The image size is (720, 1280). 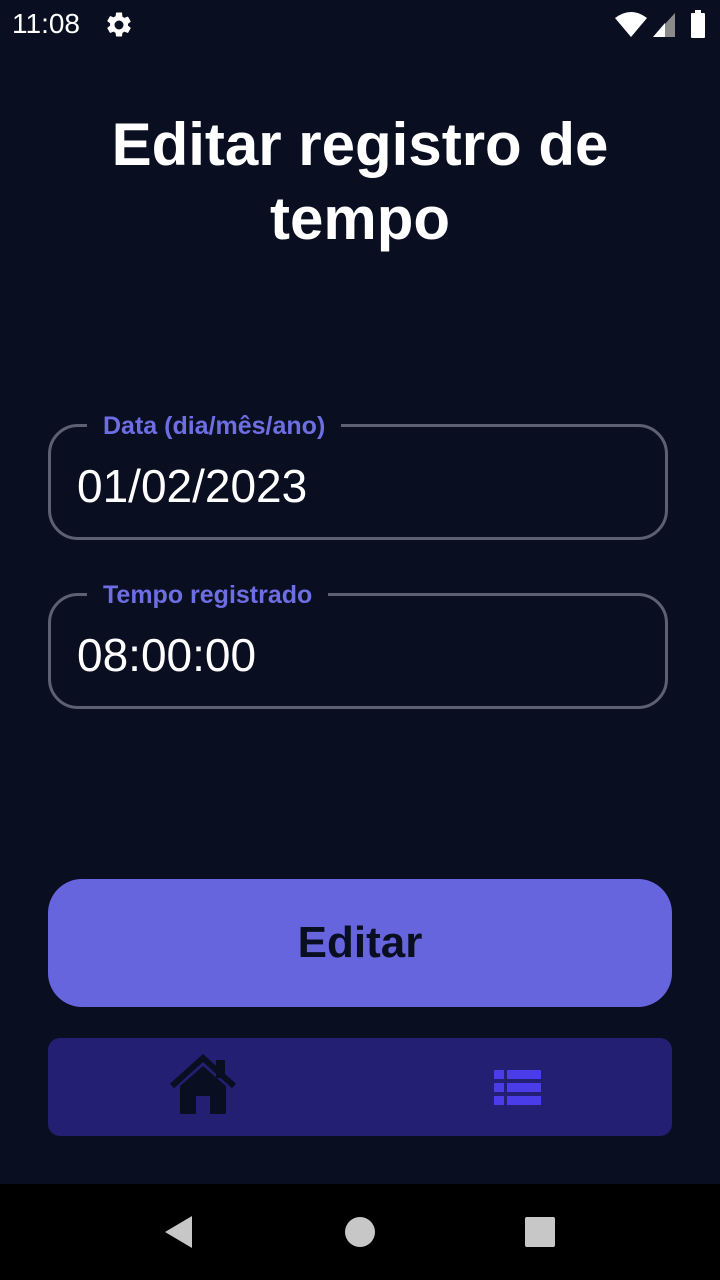 I want to click on date-field-value: 01/02/2023, so click(x=192, y=486).